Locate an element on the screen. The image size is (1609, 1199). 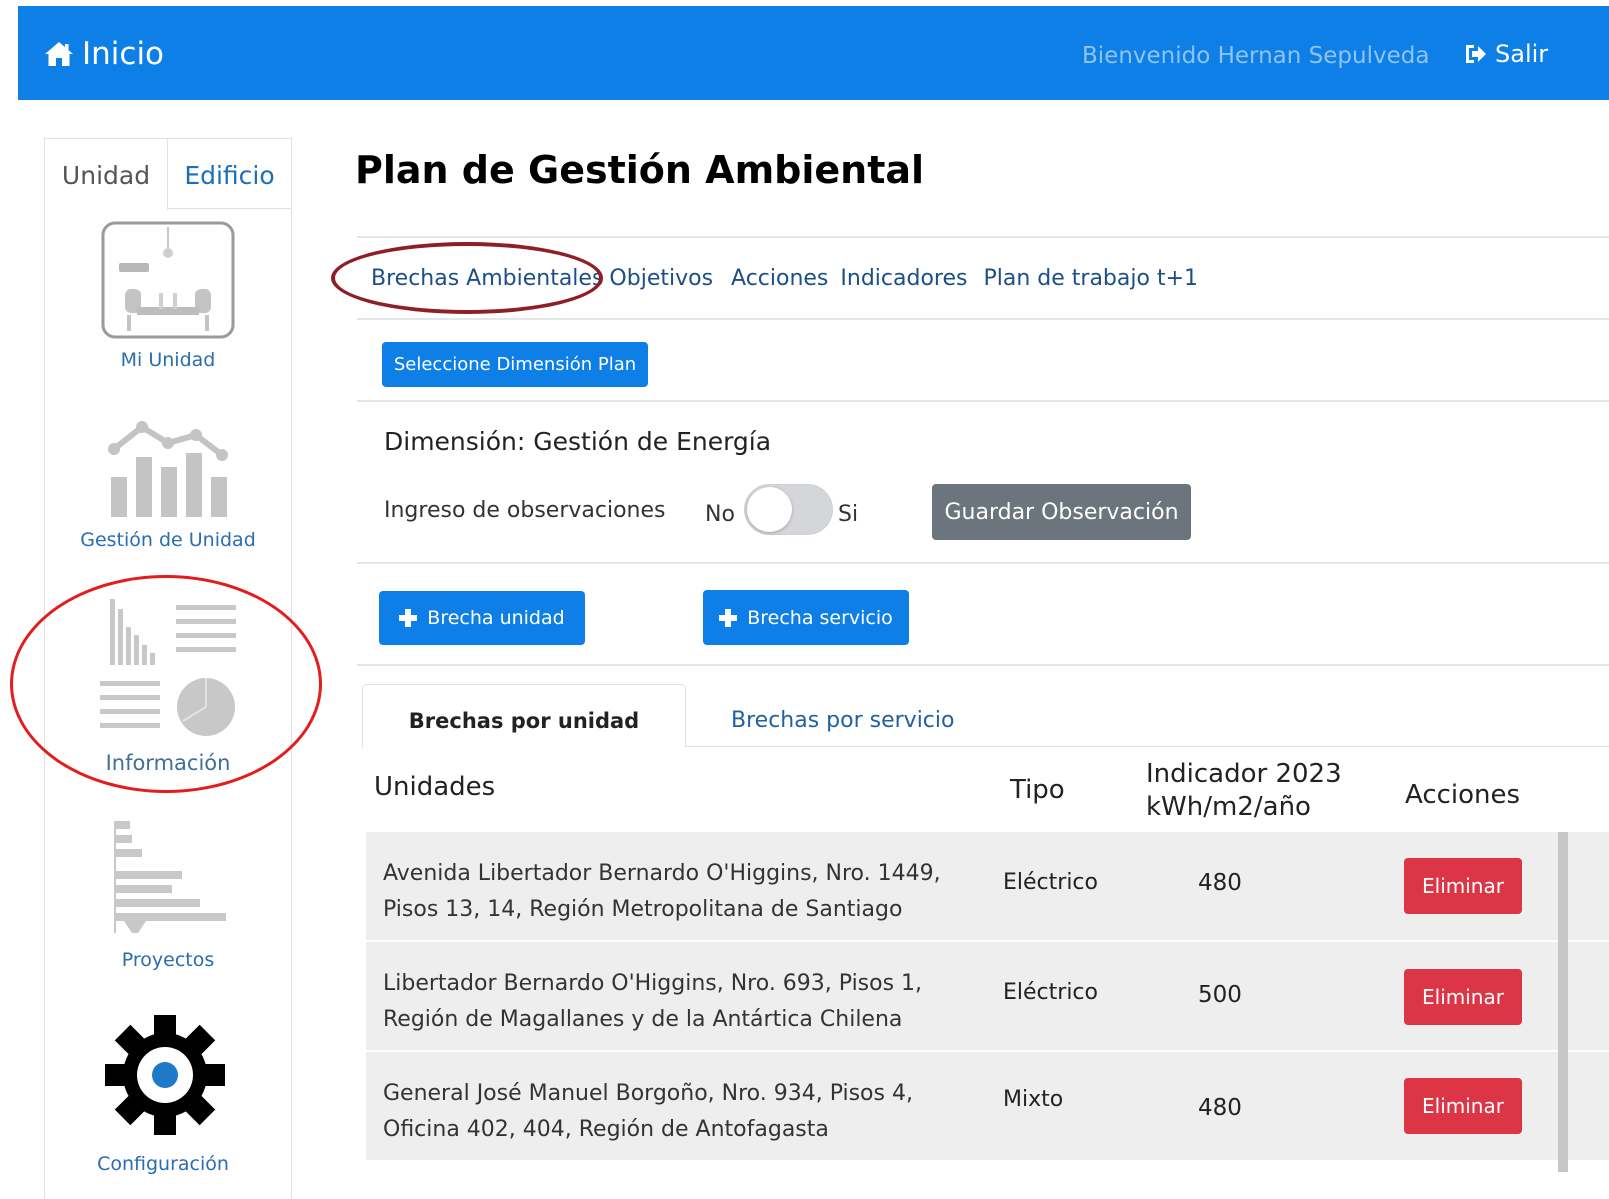
toggle-si-label: Si is located at coordinates (848, 514).